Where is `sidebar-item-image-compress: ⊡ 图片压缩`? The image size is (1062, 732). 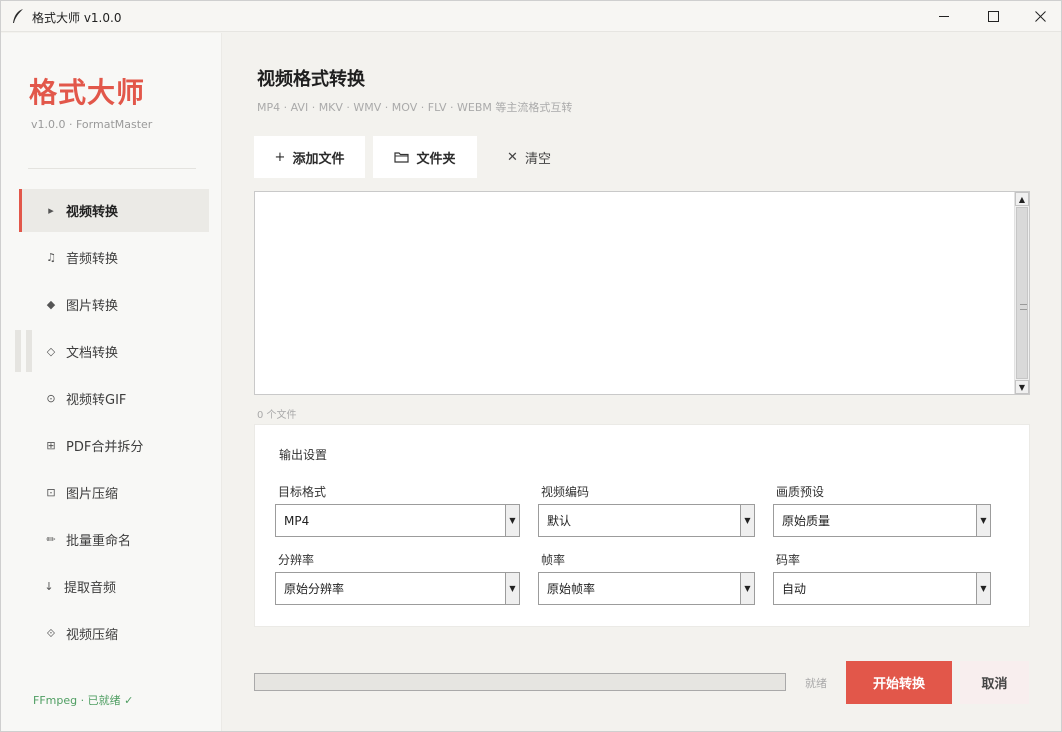
sidebar-item-image-compress: ⊡ 图片压缩 is located at coordinates (114, 492).